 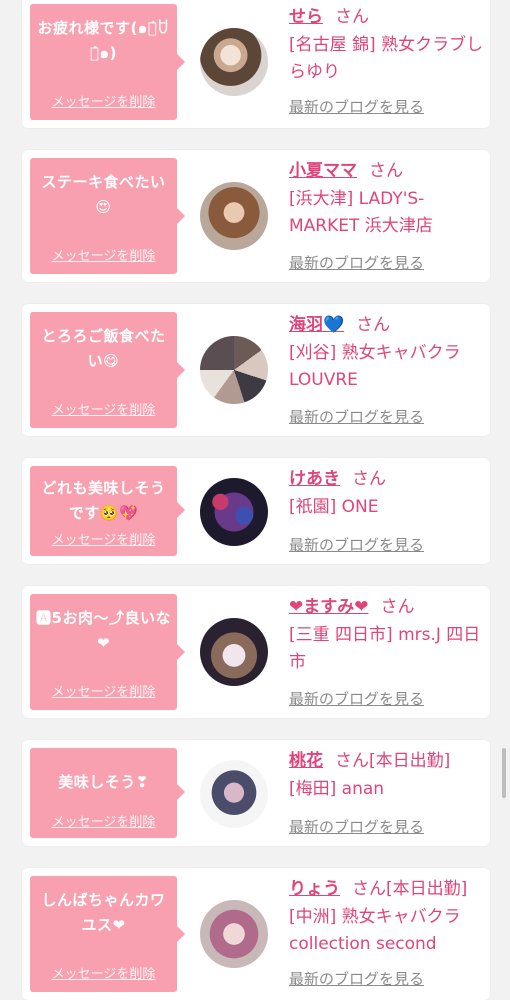 What do you see at coordinates (361, 212) in the screenshot?
I see `shop-info: [浜大津] LADY'S-MARKET 浜大津店` at bounding box center [361, 212].